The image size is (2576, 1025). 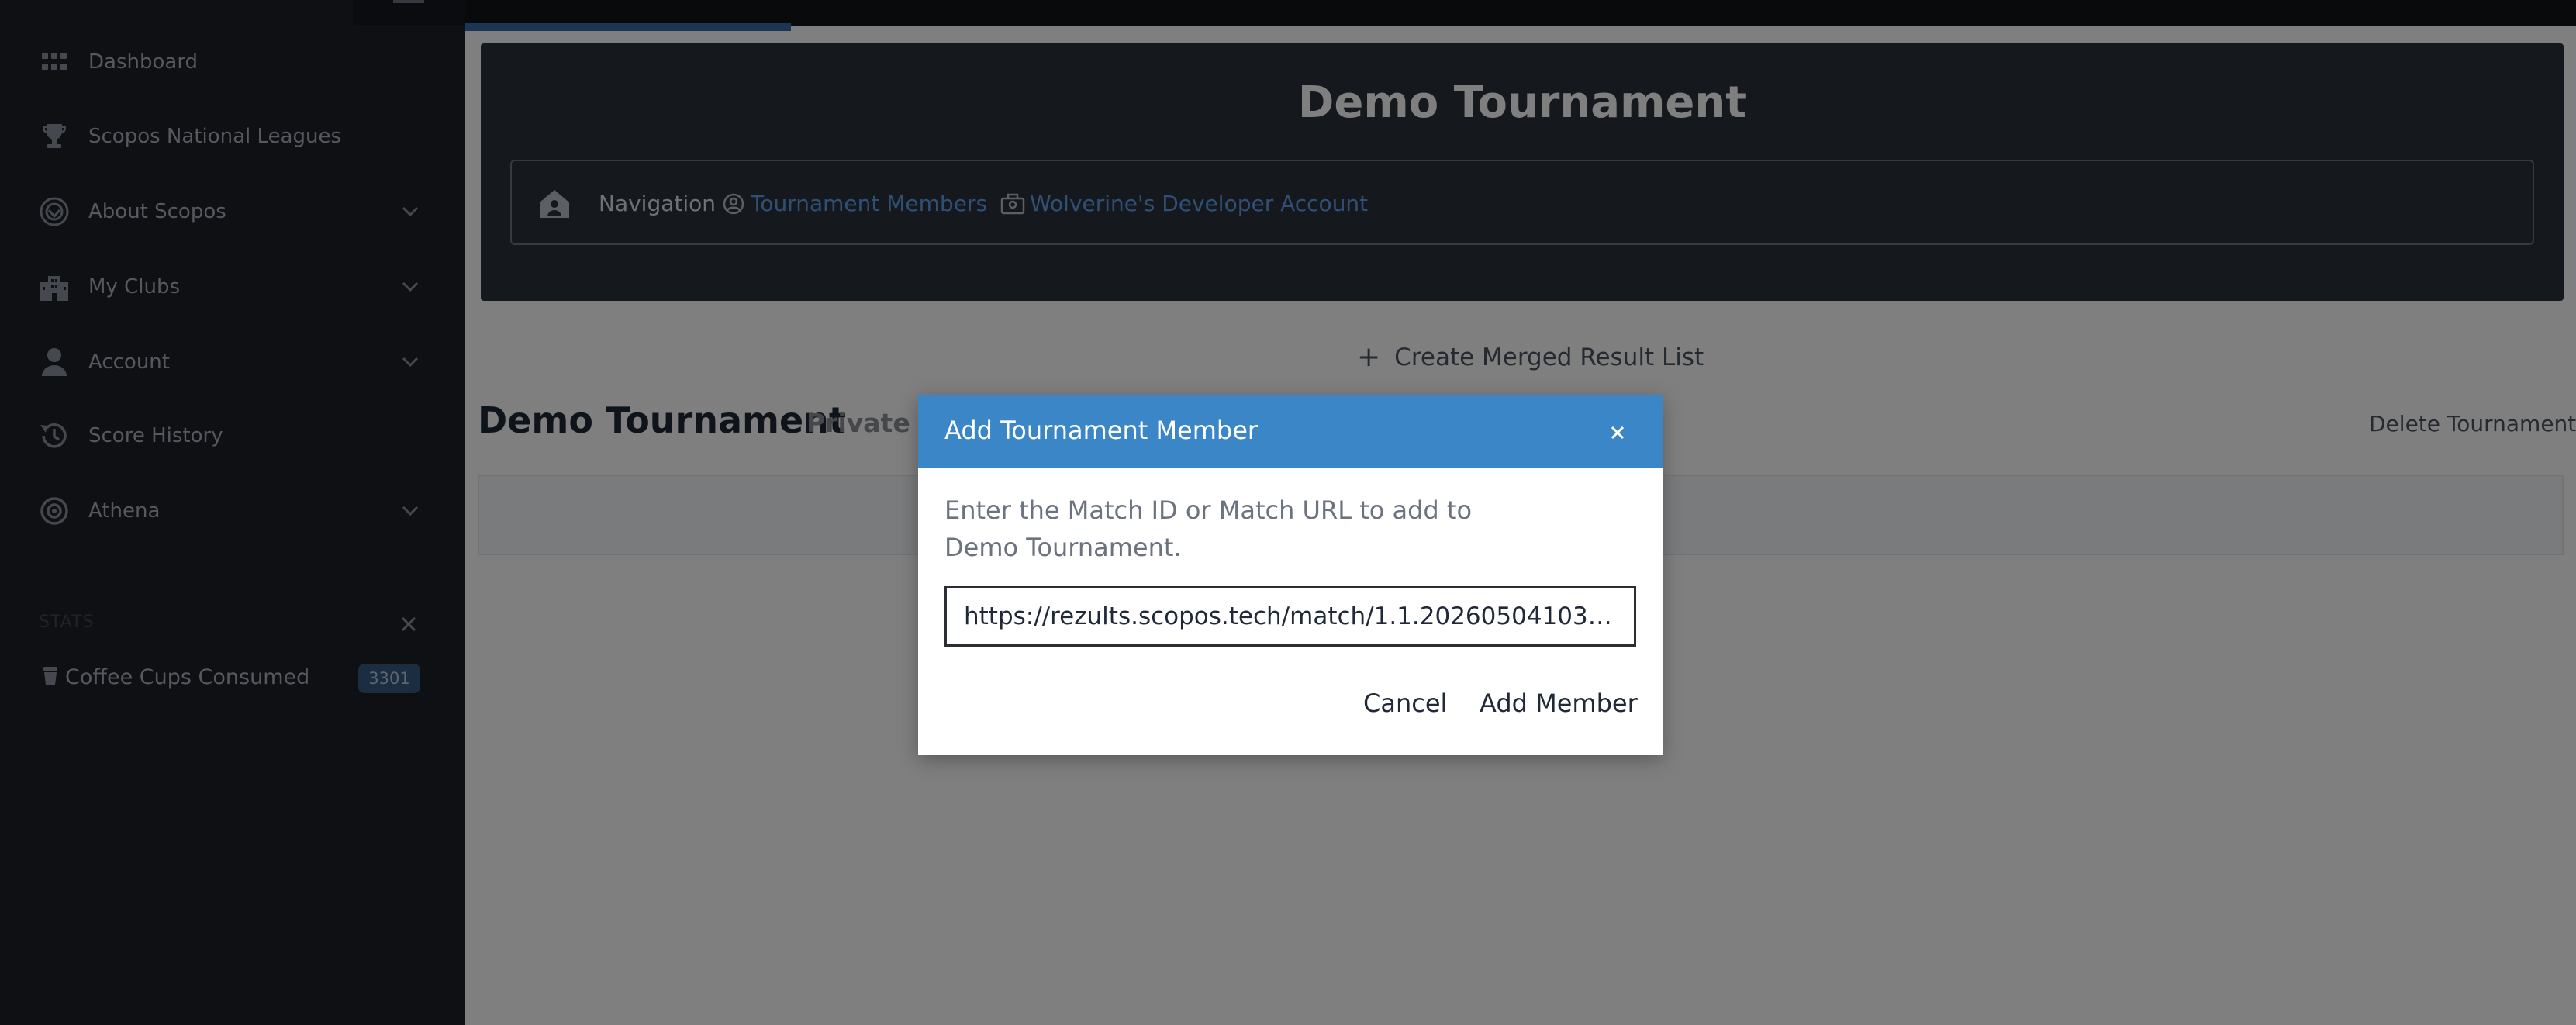 I want to click on add-member-button: Add Member, so click(x=1559, y=703).